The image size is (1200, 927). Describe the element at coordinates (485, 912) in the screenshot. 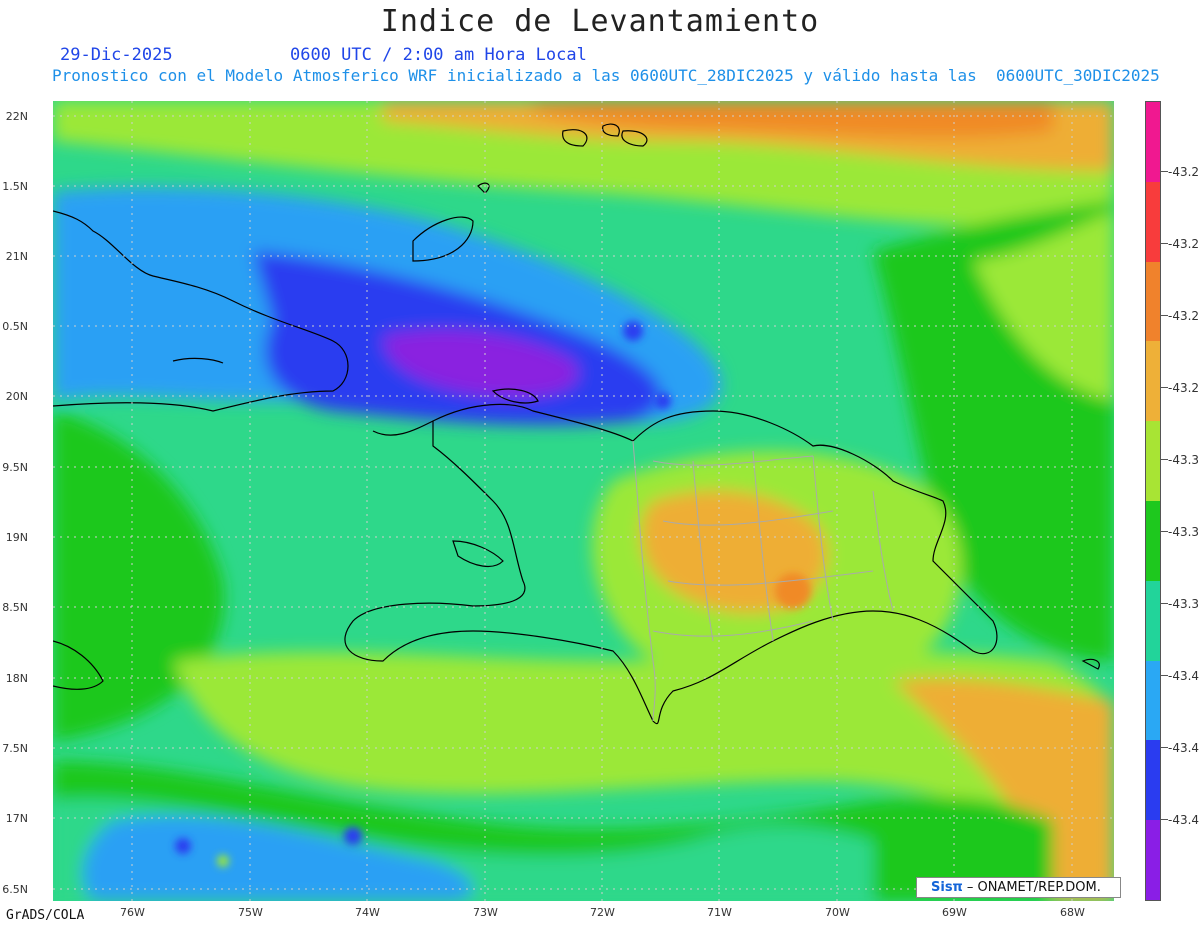

I see `lon-label: 73W` at that location.